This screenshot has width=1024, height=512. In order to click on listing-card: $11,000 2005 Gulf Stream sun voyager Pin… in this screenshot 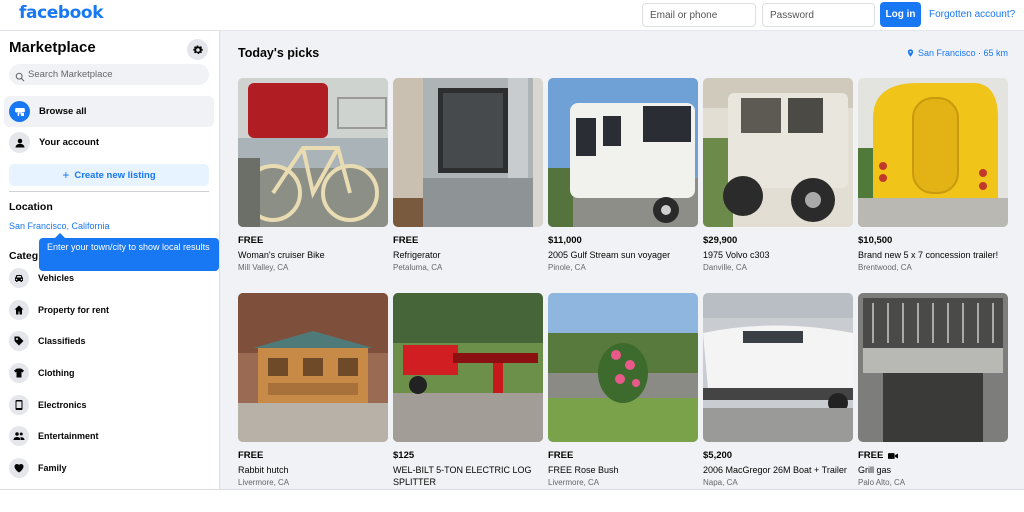, I will do `click(623, 175)`.